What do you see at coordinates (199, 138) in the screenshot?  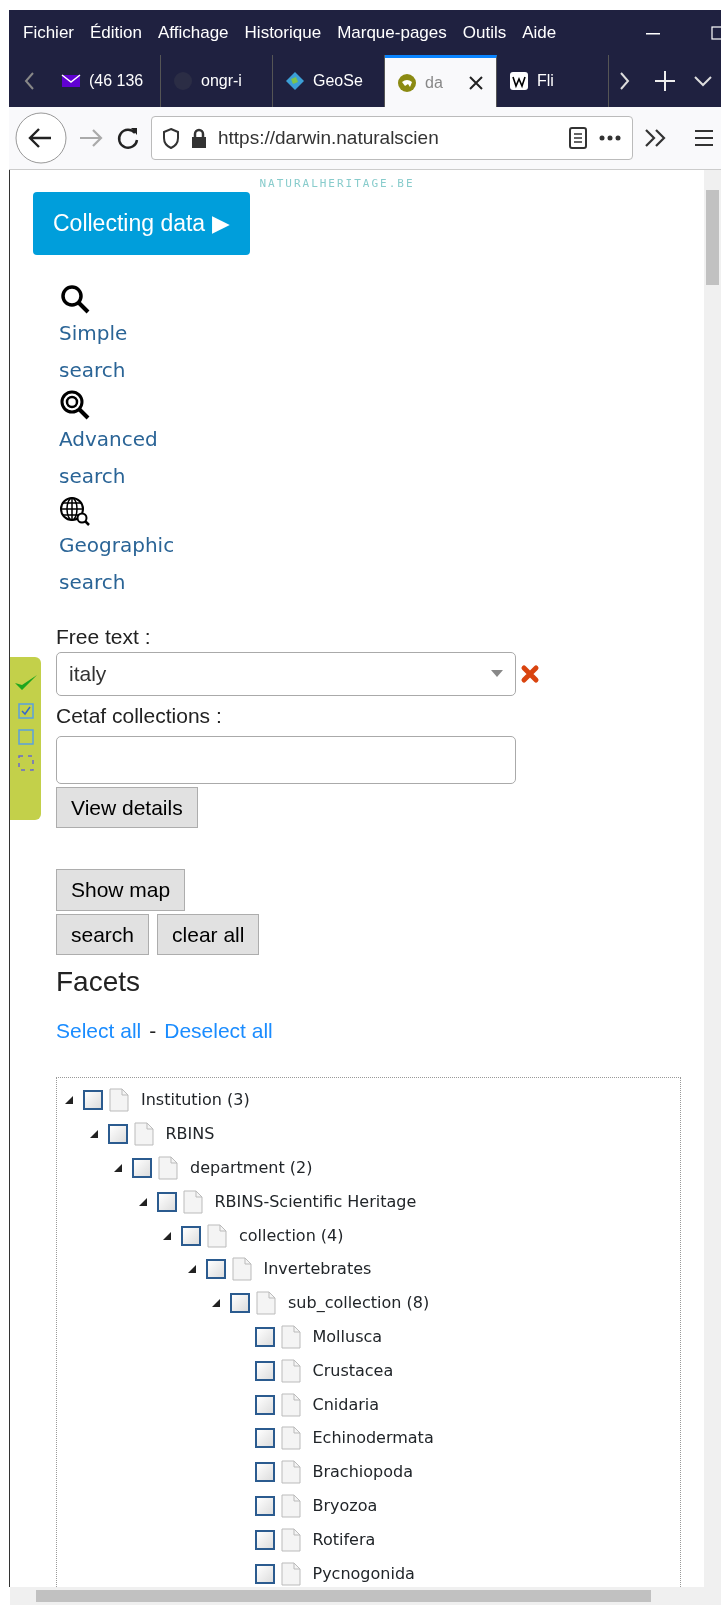 I see `lock-icon` at bounding box center [199, 138].